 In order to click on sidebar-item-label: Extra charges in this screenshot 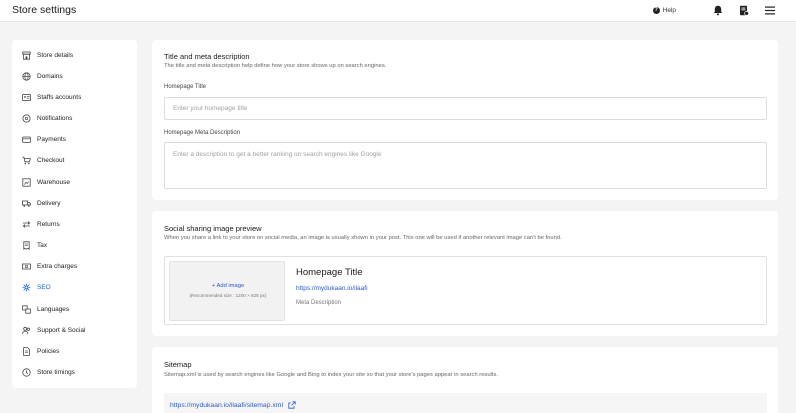, I will do `click(57, 266)`.